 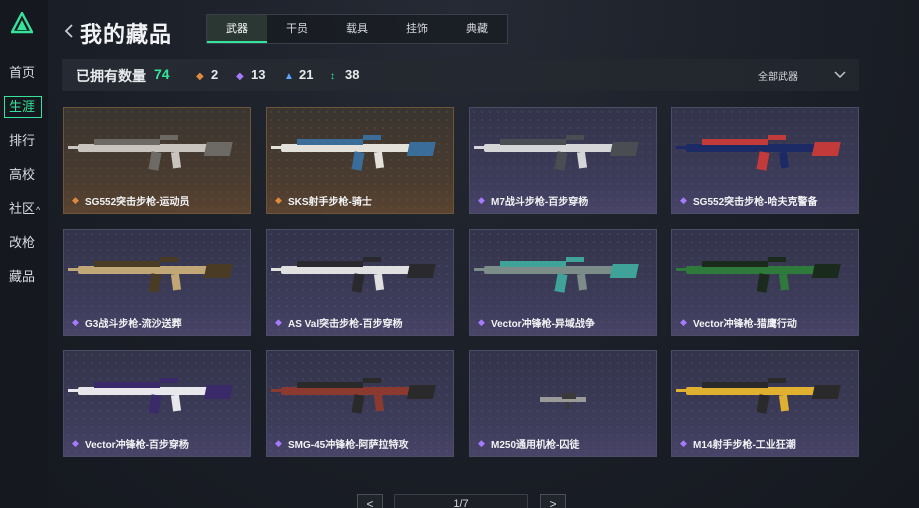 What do you see at coordinates (237, 29) in the screenshot?
I see `tab-weapons: 武器` at bounding box center [237, 29].